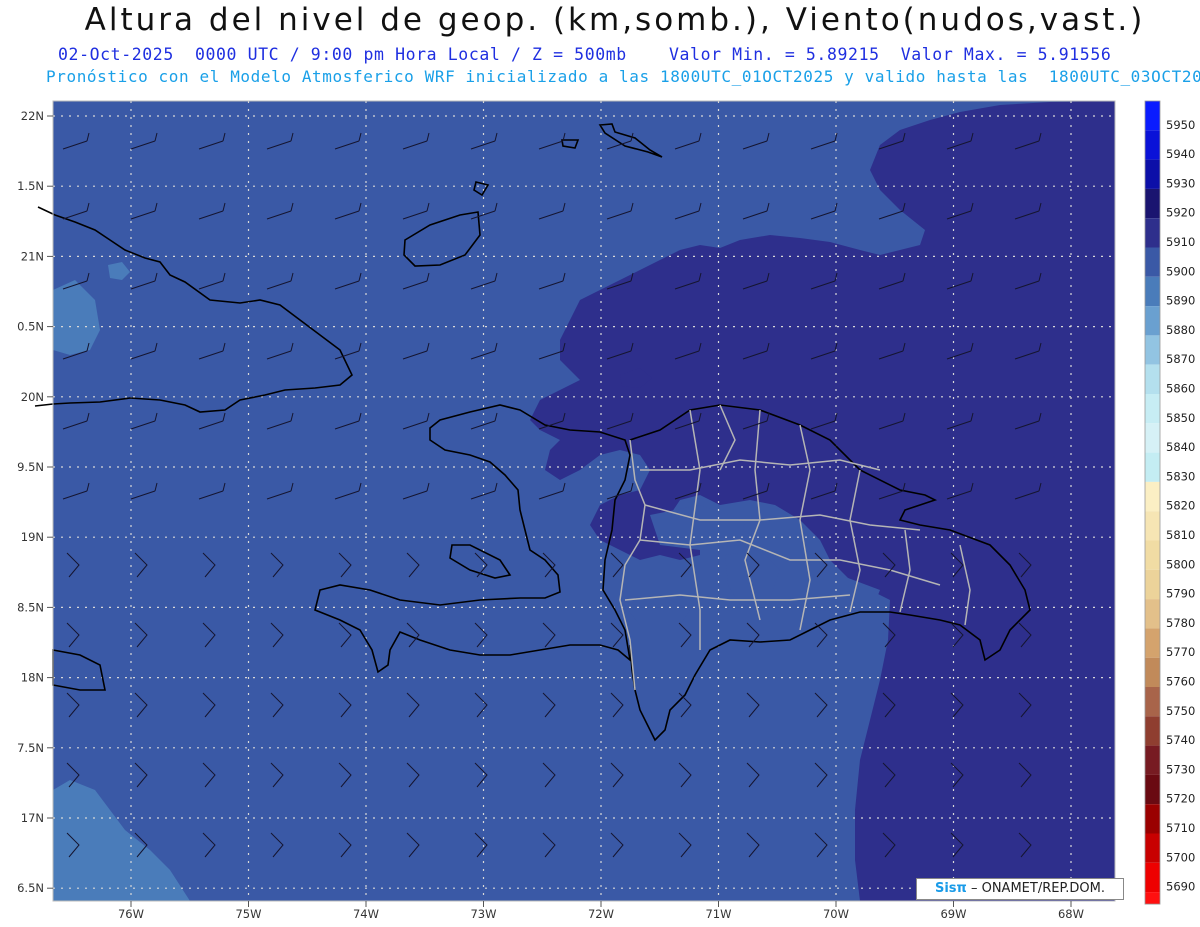 The image size is (1200, 927). I want to click on lat-tick-label: 7.5N, so click(30, 748).